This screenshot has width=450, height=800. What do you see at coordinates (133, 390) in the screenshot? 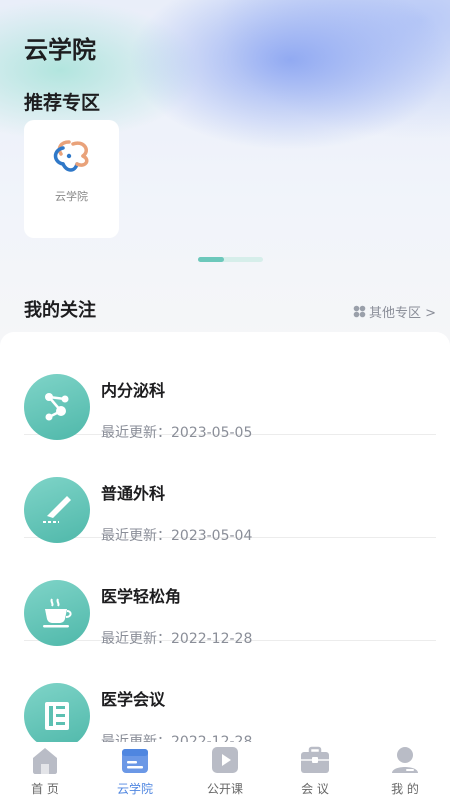
I see `item-name: 内分泌科` at bounding box center [133, 390].